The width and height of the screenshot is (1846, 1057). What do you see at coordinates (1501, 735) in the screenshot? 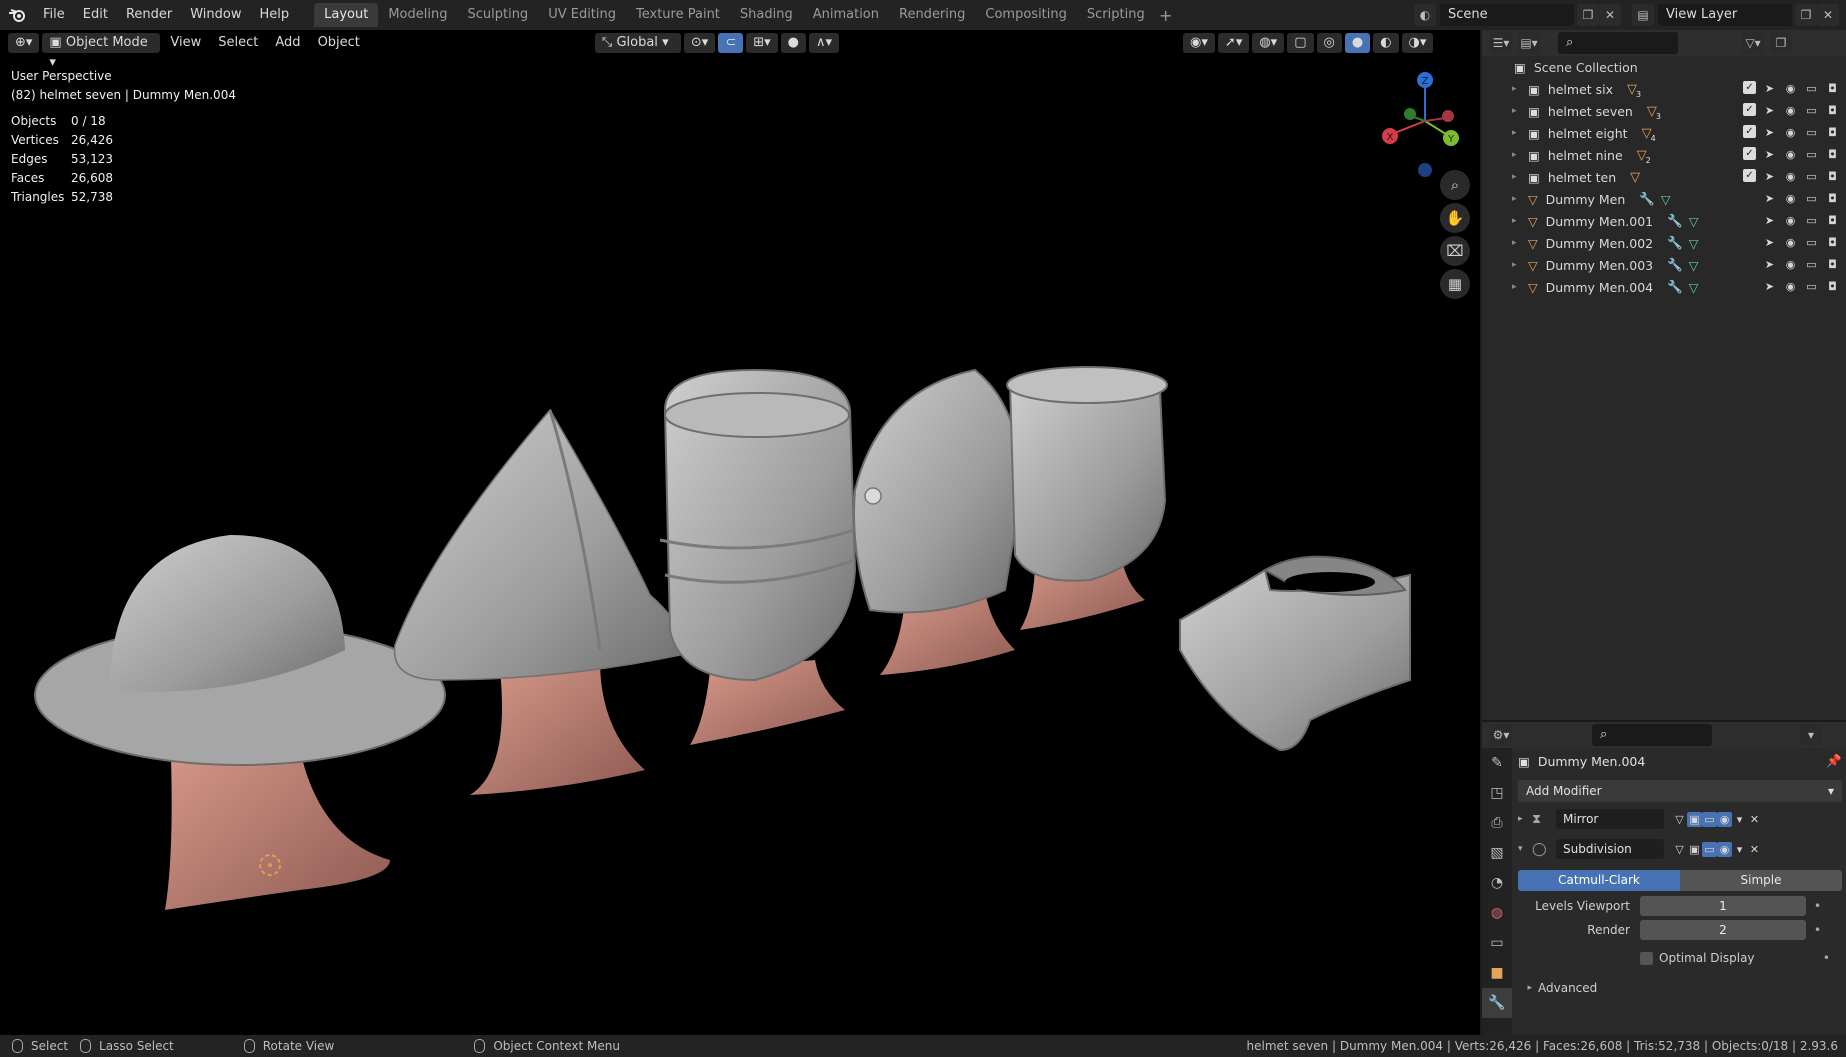
I see `properties-editor-type-icon: ⚙▾` at bounding box center [1501, 735].